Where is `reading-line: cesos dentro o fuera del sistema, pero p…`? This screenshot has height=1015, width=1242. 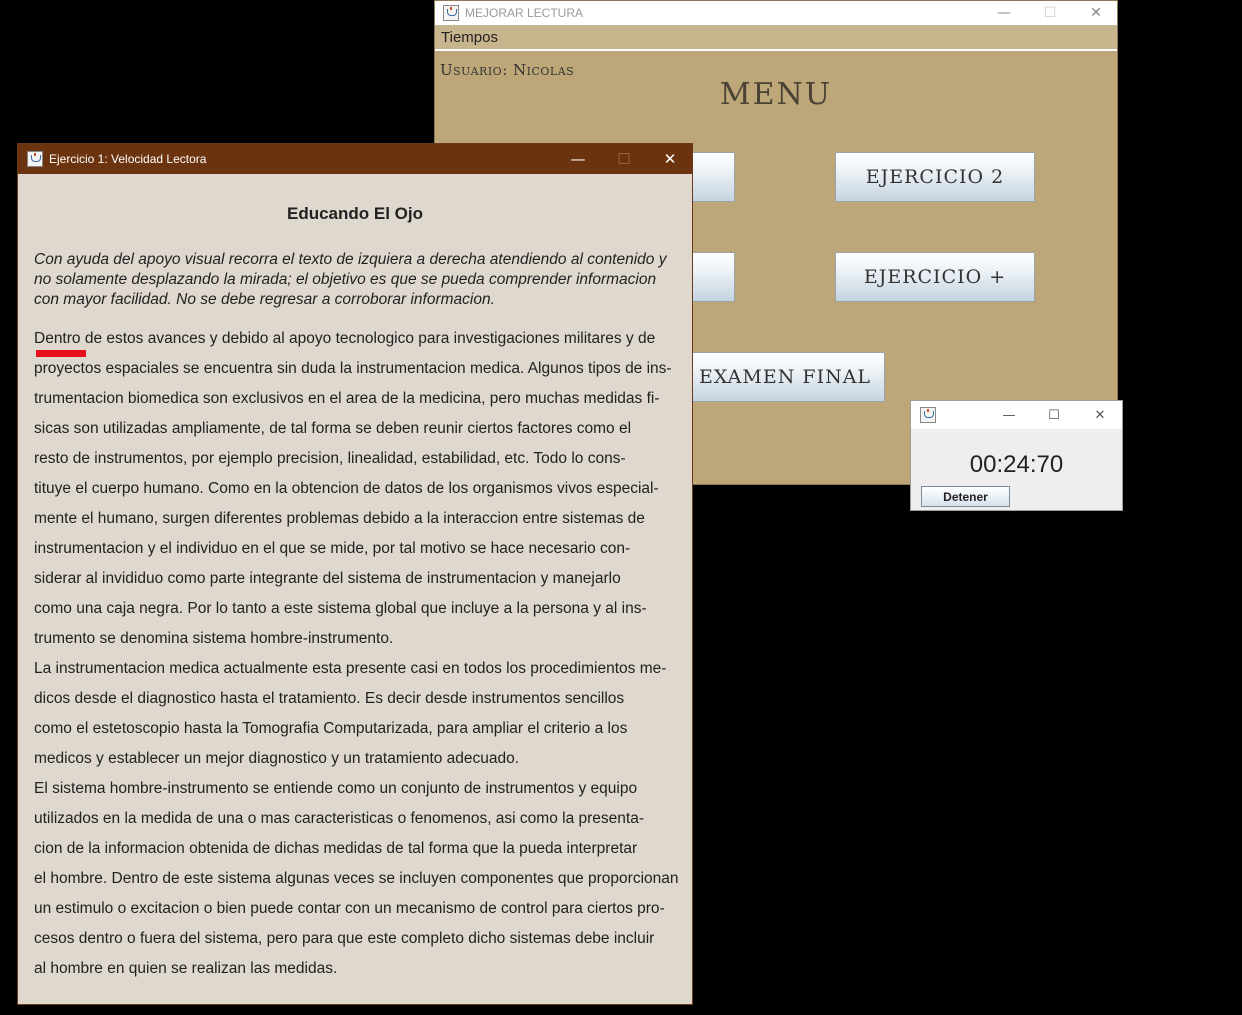
reading-line: cesos dentro o fuera del sistema, pero p… is located at coordinates (344, 938).